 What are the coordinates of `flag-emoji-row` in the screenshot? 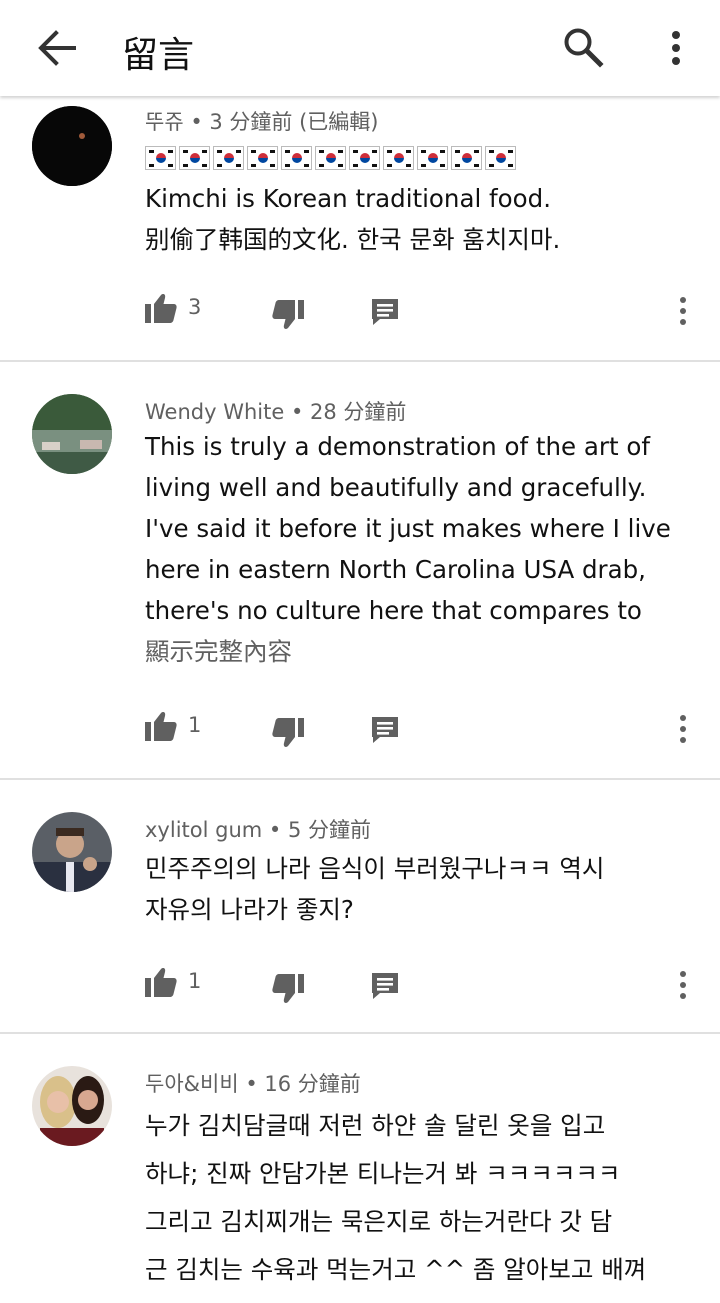 It's located at (330, 159).